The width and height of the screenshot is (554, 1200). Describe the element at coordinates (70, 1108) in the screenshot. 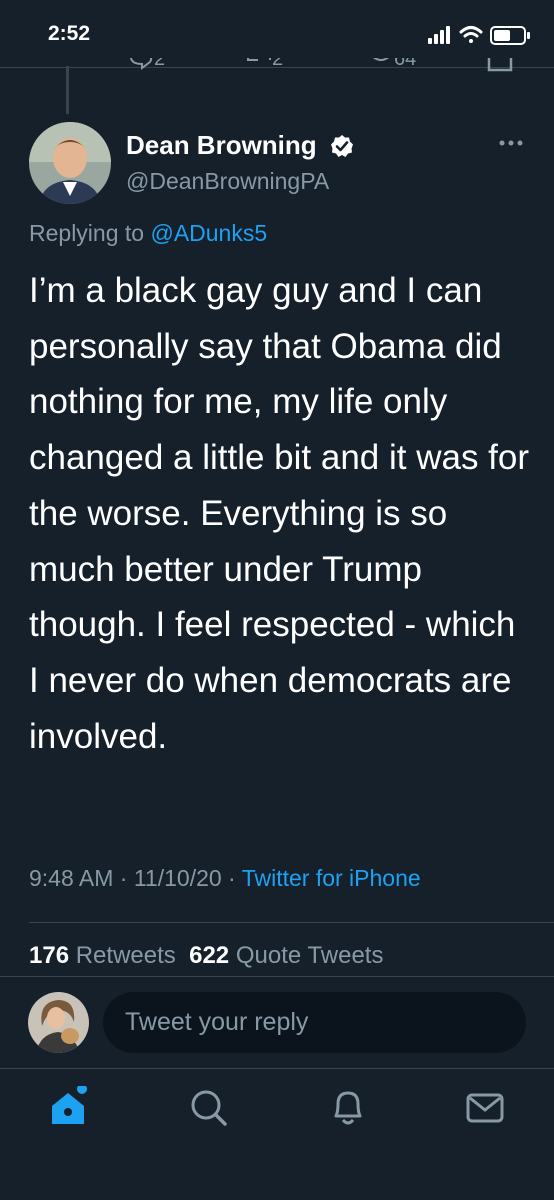

I see `home-icon` at that location.